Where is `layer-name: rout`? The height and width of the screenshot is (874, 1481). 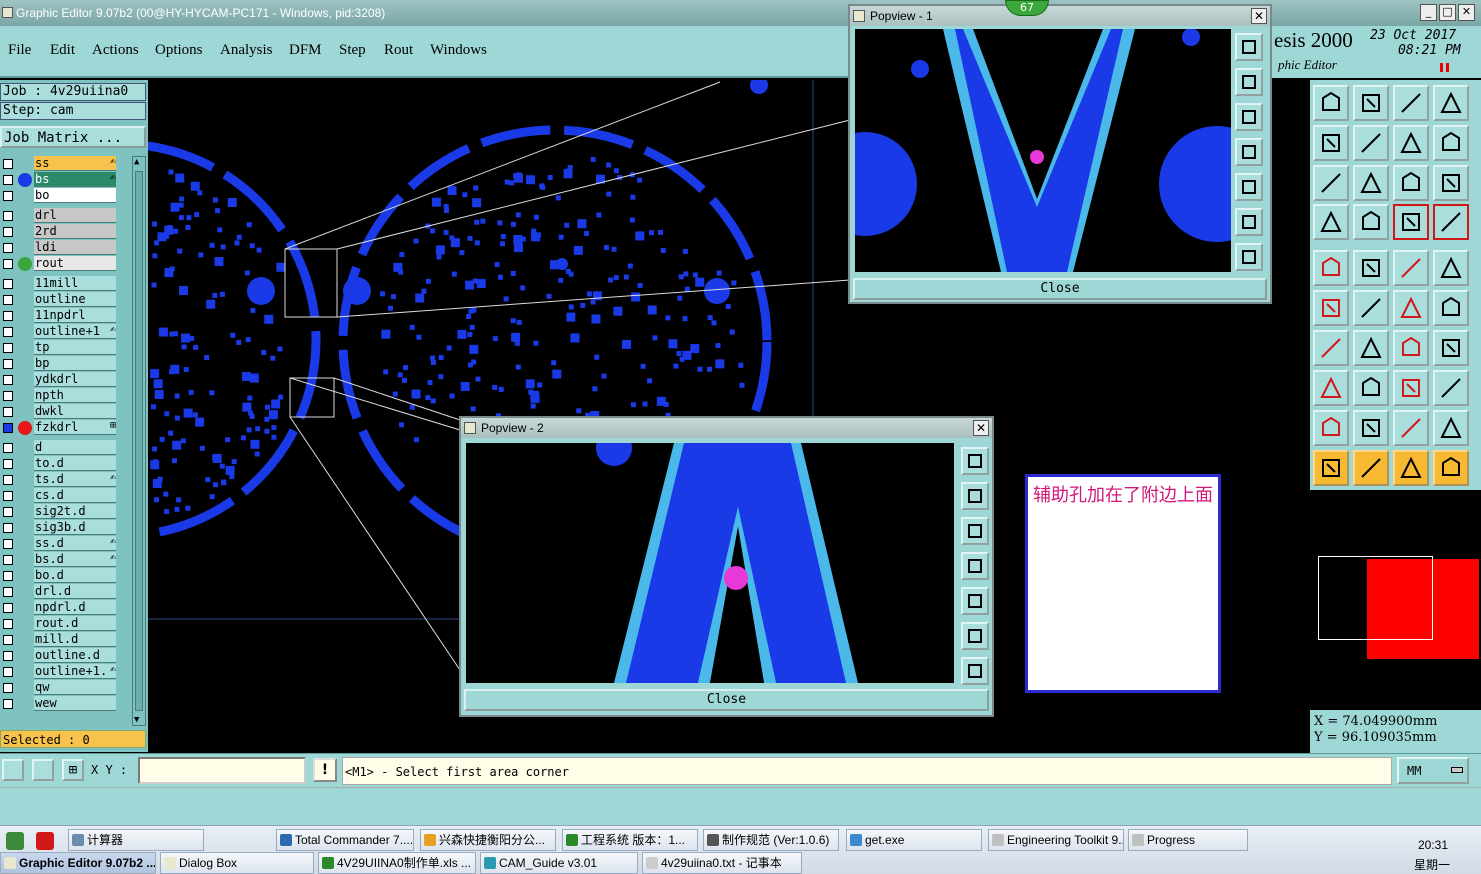 layer-name: rout is located at coordinates (75, 263).